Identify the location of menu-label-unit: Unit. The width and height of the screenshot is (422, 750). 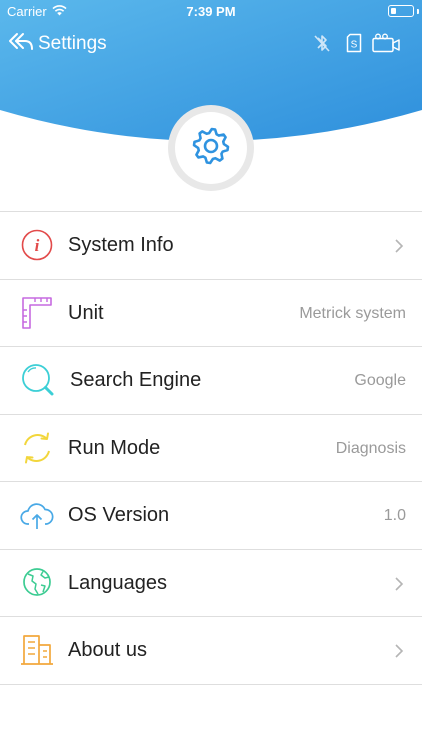
(86, 312).